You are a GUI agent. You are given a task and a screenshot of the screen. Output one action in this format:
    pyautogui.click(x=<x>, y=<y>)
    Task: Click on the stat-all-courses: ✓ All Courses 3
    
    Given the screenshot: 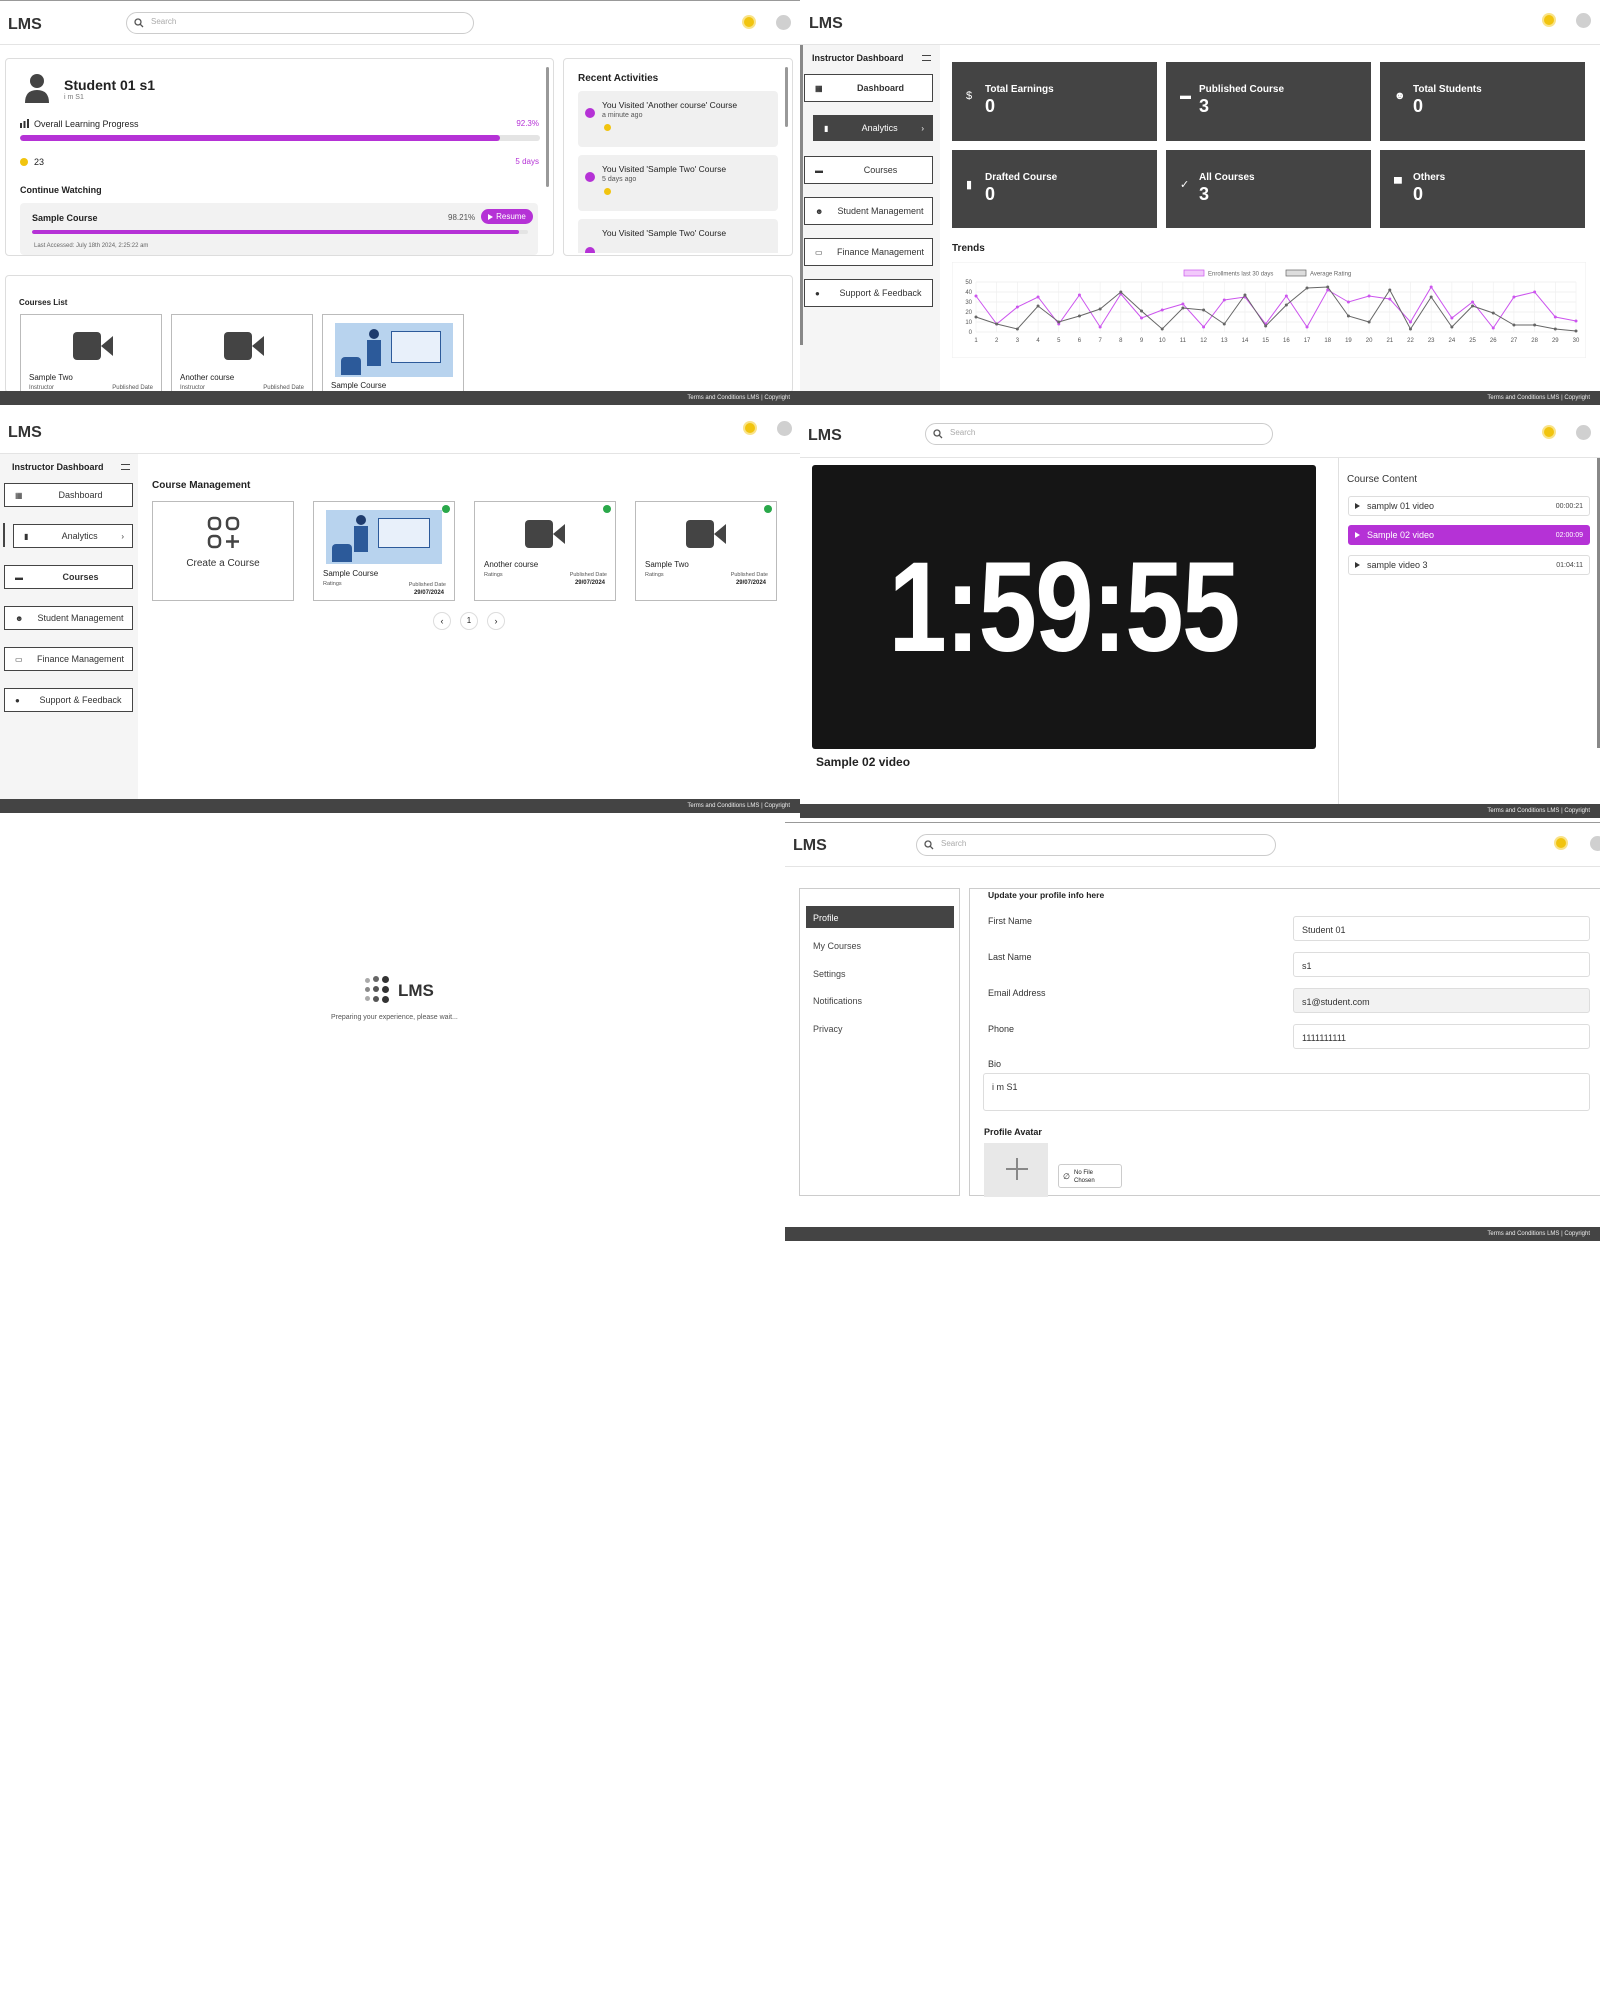 What is the action you would take?
    pyautogui.click(x=1268, y=189)
    